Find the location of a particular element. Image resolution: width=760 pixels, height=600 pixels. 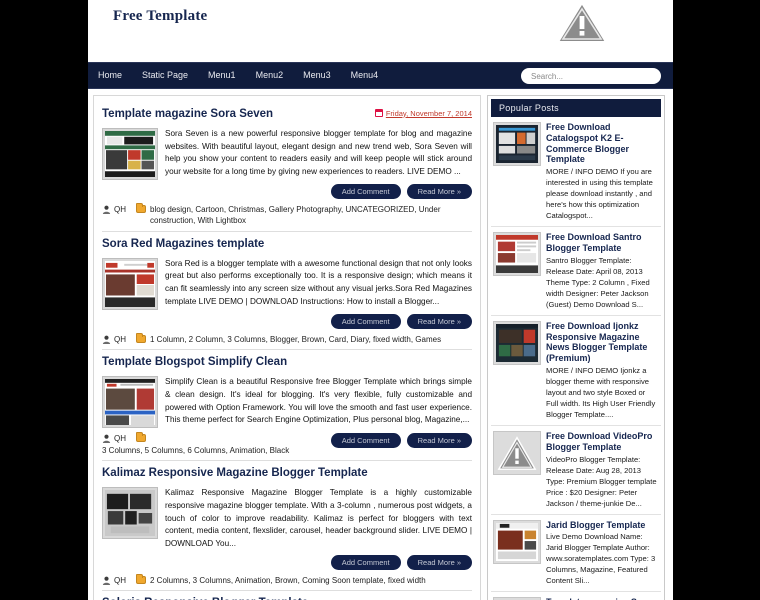

site-title: Free Template is located at coordinates (160, 16).